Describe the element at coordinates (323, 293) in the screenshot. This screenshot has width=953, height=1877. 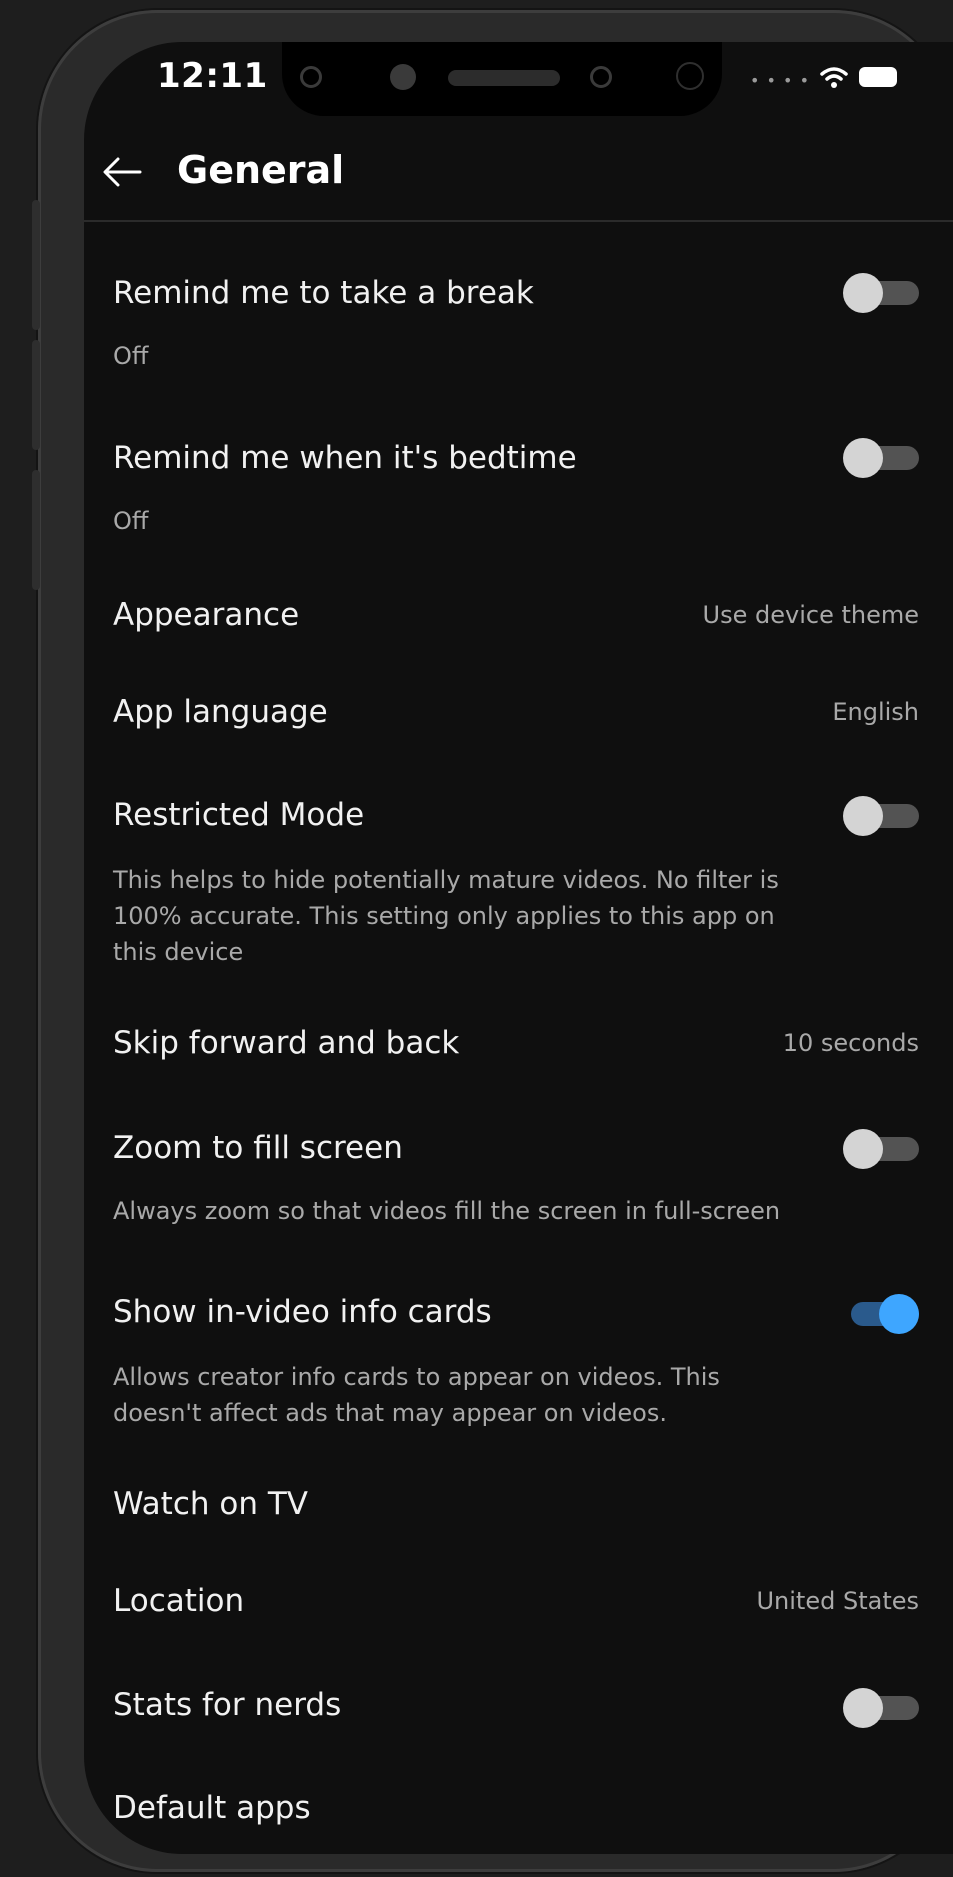
I see `setting-title: Remind me to take a break` at that location.